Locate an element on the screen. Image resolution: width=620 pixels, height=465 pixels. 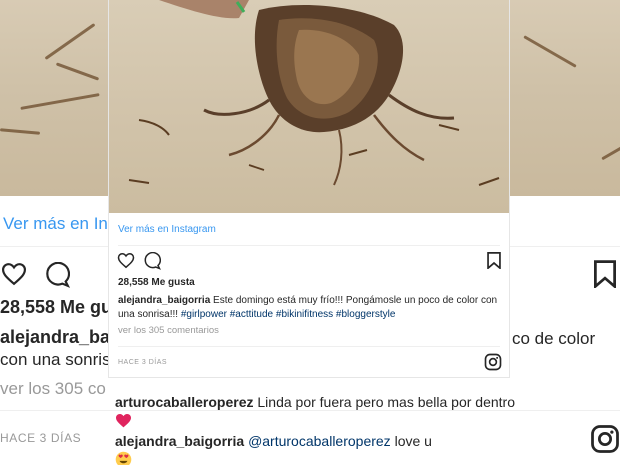
heart-eyes-face-emoji-icon is located at coordinates (123, 458).